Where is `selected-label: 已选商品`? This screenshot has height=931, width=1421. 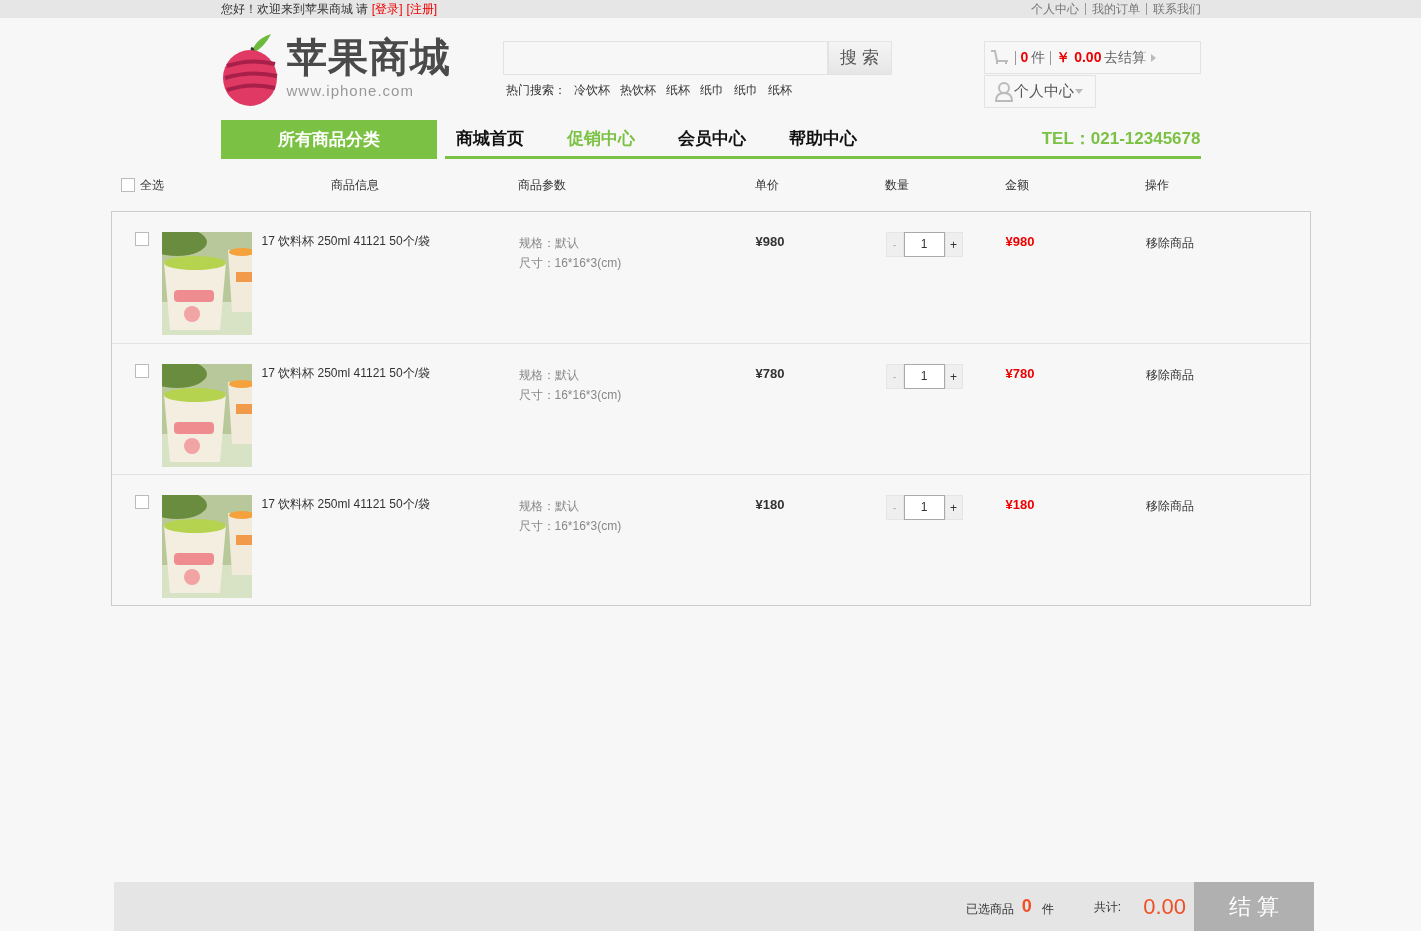
selected-label: 已选商品 is located at coordinates (989, 909).